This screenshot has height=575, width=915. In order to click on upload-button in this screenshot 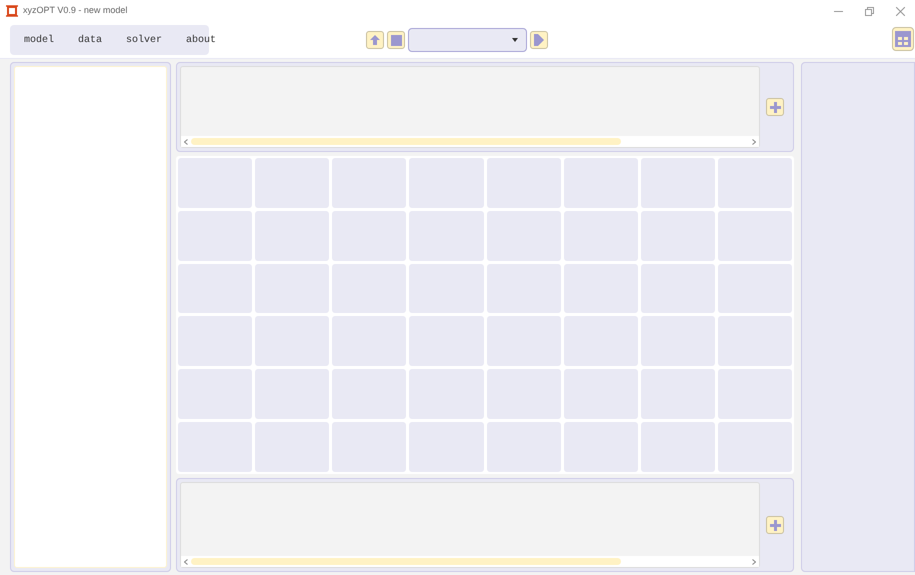, I will do `click(375, 40)`.